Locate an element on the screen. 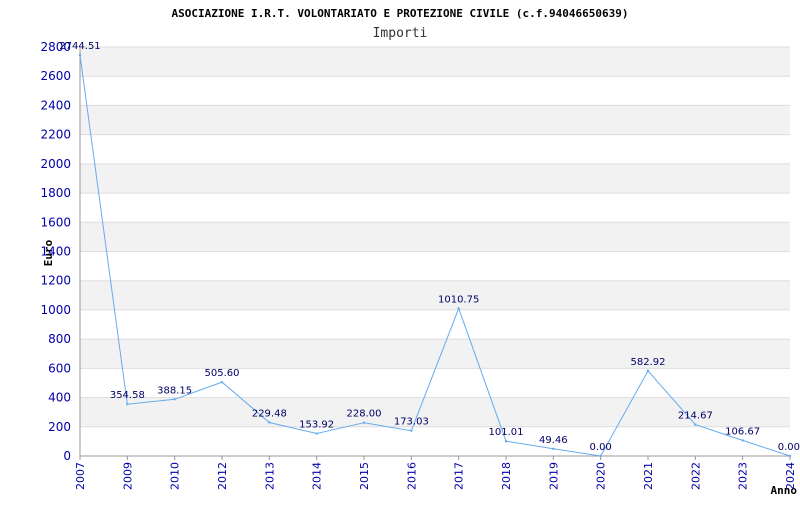 The width and height of the screenshot is (800, 505). x-tick-label: 2010 is located at coordinates (175, 476).